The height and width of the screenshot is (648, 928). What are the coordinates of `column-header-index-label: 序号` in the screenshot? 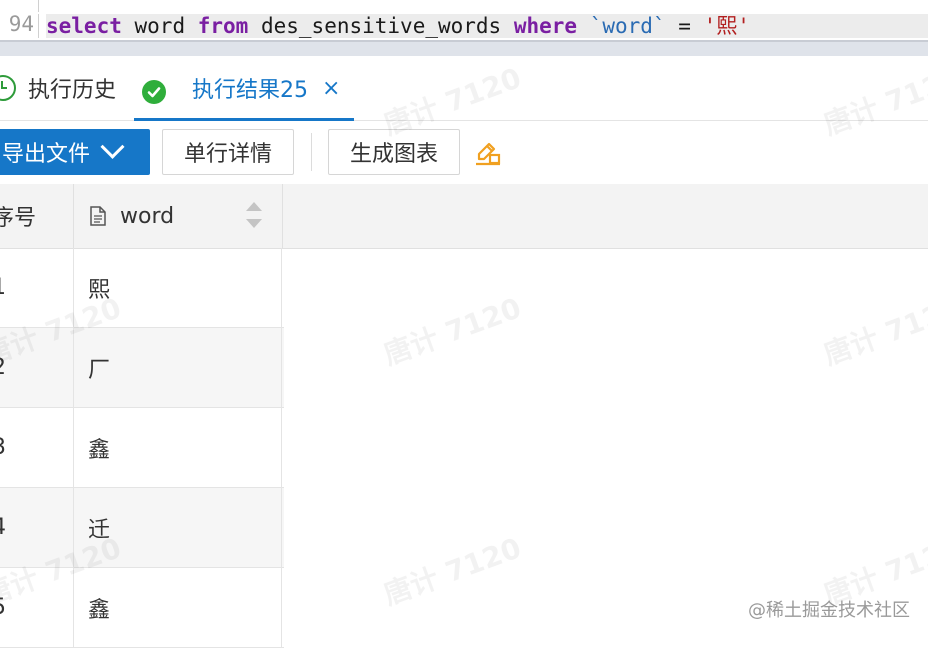 It's located at (18, 218).